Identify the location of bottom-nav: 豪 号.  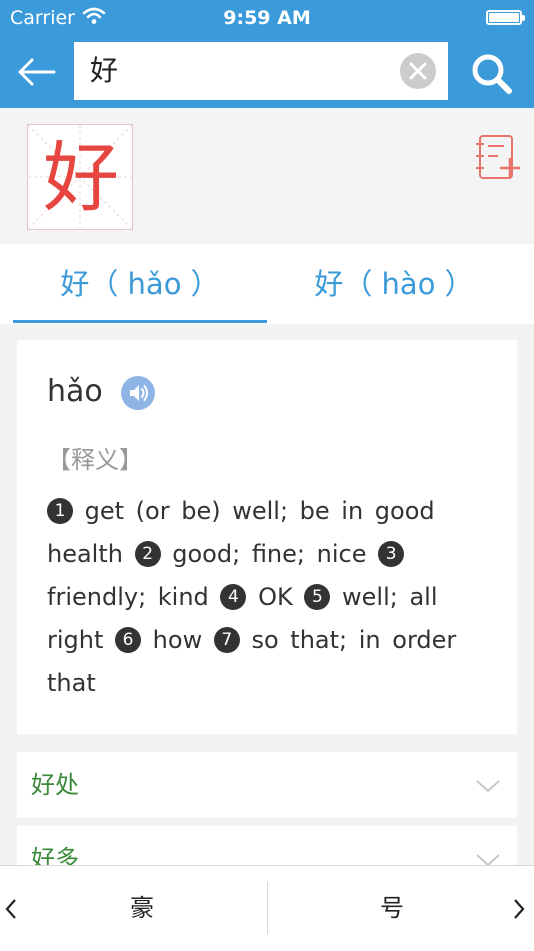
(267, 908).